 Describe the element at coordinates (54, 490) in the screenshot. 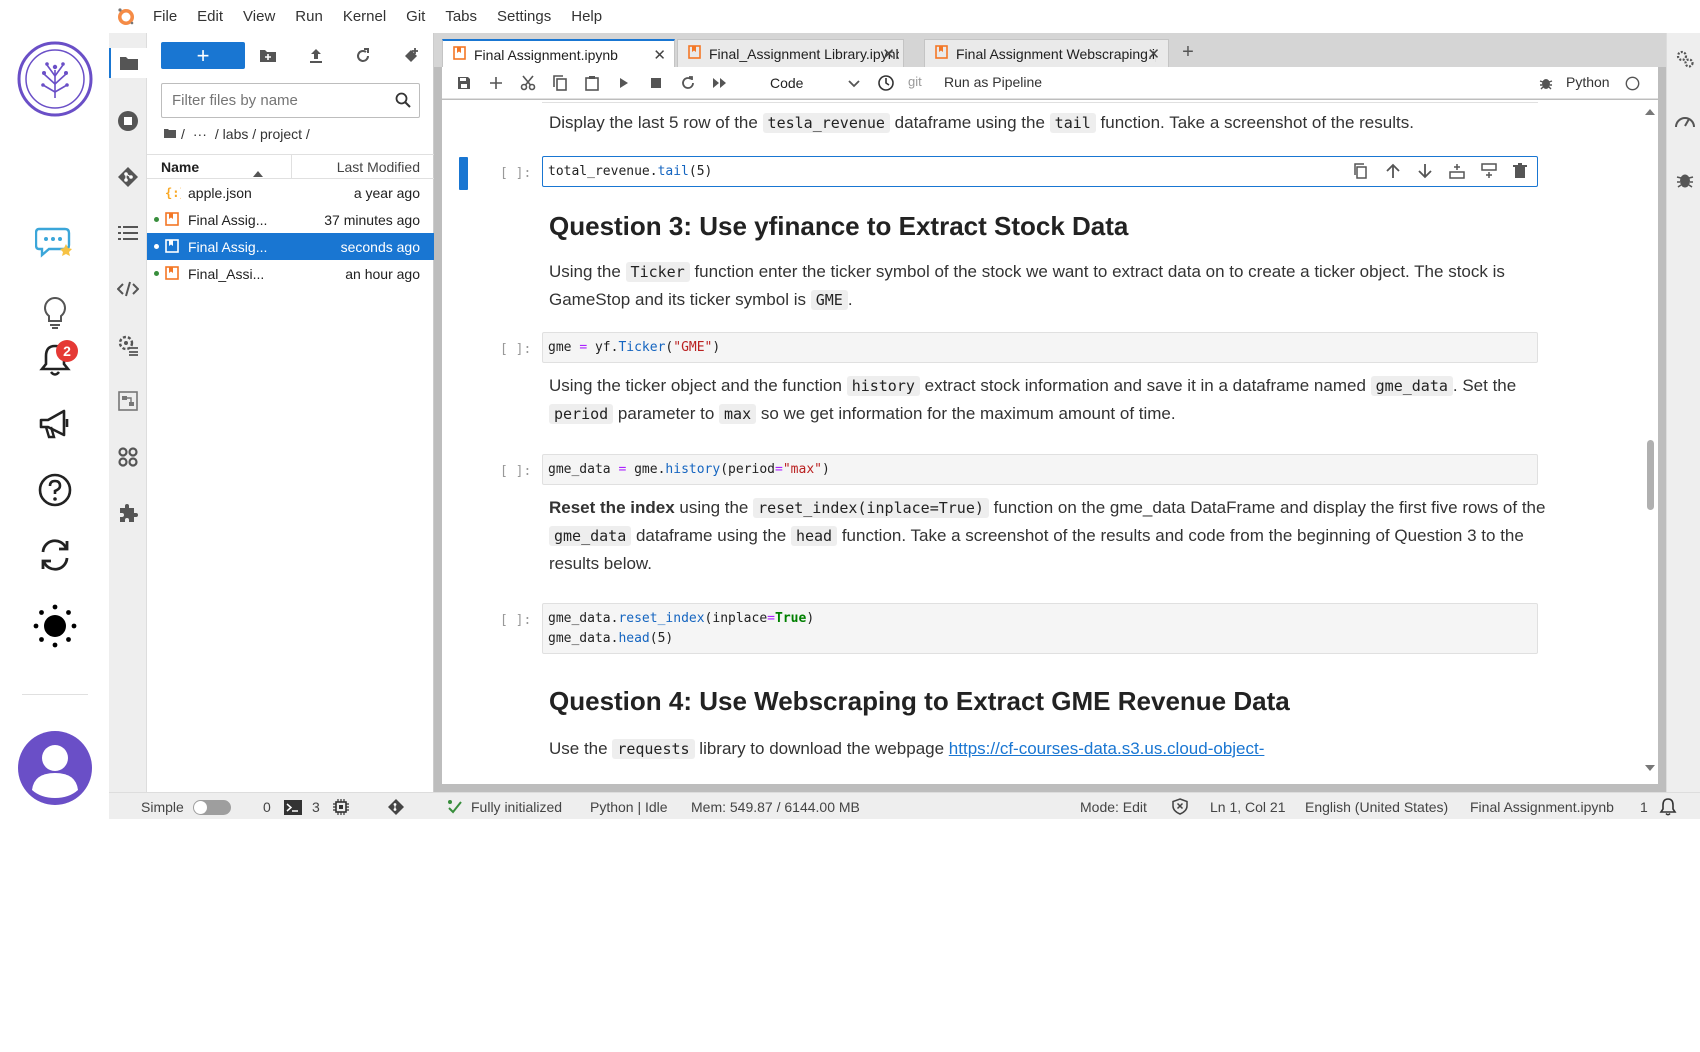

I see `help-icon` at that location.